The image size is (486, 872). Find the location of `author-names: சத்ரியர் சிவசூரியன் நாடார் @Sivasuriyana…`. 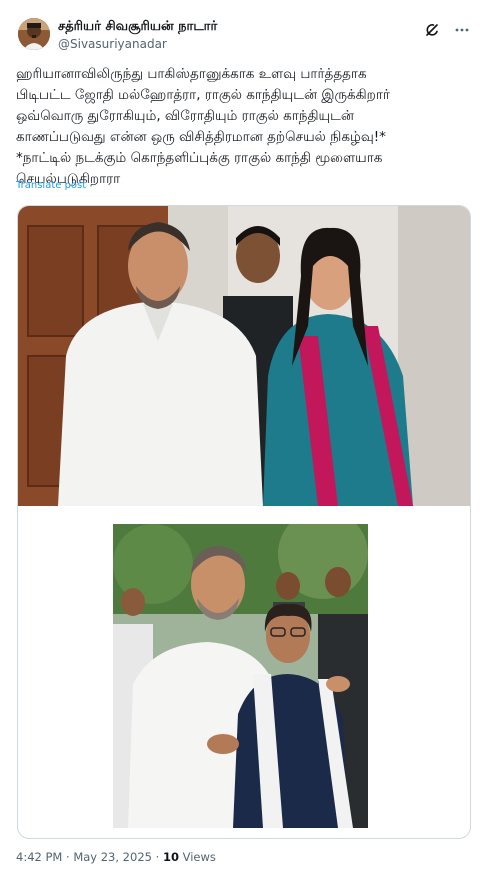

author-names: சத்ரியர் சிவசூரியன் நாடார் @Sivasuriyana… is located at coordinates (137, 35).